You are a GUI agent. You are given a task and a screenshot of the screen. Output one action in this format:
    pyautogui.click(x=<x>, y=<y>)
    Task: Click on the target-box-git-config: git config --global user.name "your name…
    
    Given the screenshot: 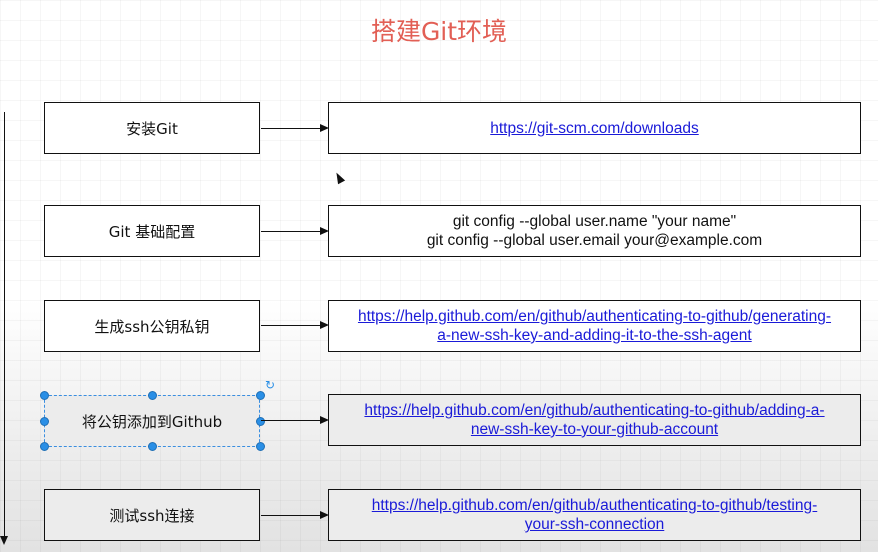 What is the action you would take?
    pyautogui.click(x=594, y=231)
    